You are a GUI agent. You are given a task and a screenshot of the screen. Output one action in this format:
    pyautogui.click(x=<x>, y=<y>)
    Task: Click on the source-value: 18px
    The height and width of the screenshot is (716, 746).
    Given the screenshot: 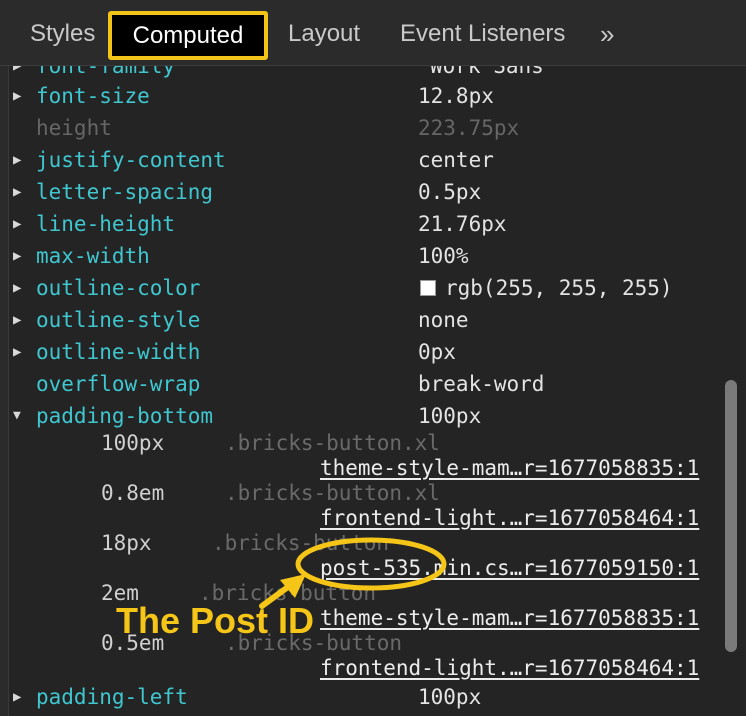 What is the action you would take?
    pyautogui.click(x=126, y=543)
    